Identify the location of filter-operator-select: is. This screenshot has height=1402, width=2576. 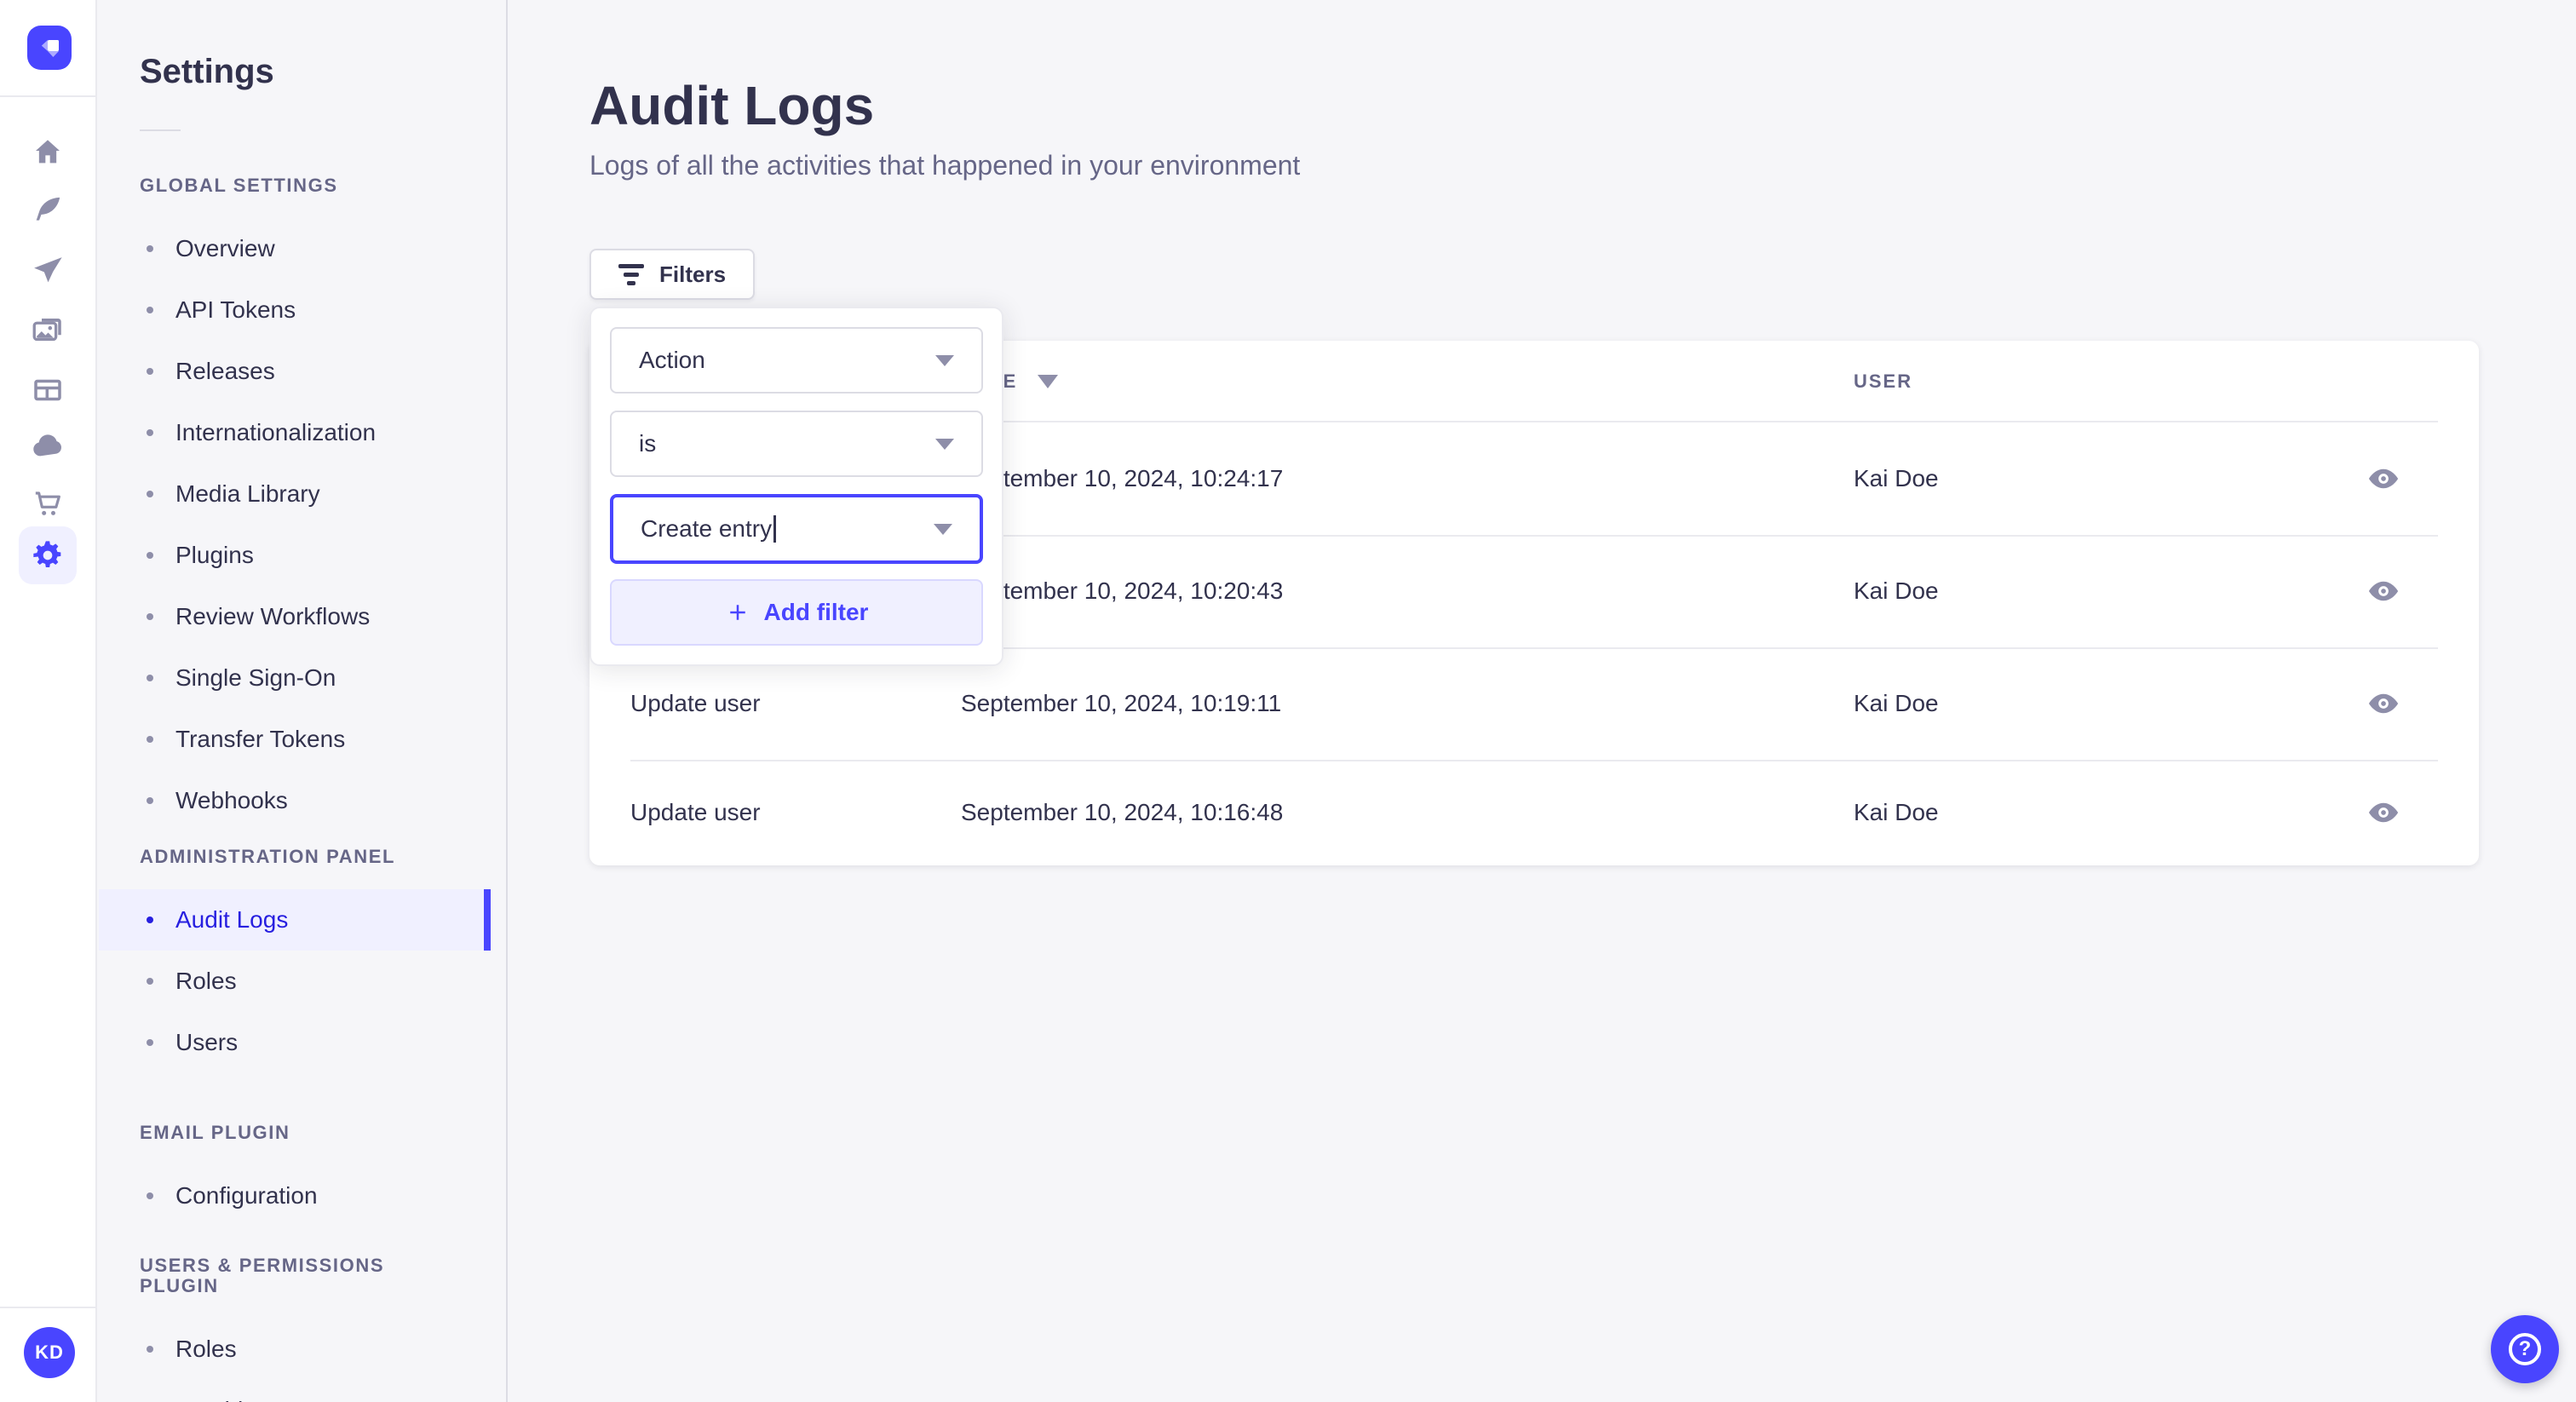
(797, 444).